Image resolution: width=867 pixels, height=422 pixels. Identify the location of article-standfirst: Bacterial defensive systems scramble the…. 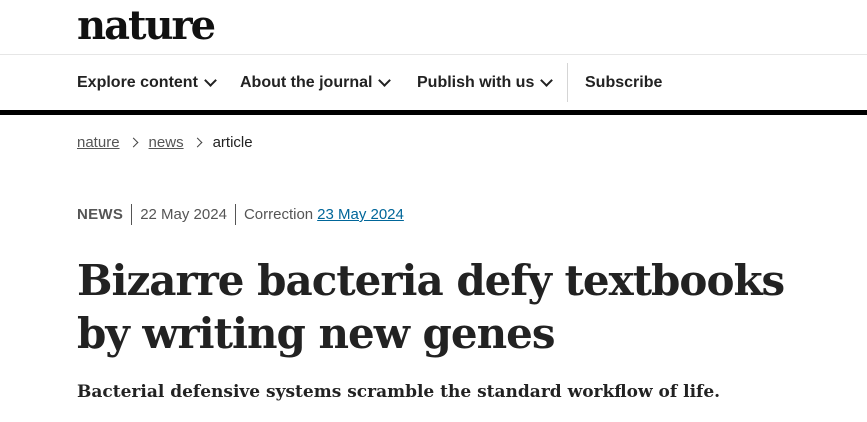
(399, 392).